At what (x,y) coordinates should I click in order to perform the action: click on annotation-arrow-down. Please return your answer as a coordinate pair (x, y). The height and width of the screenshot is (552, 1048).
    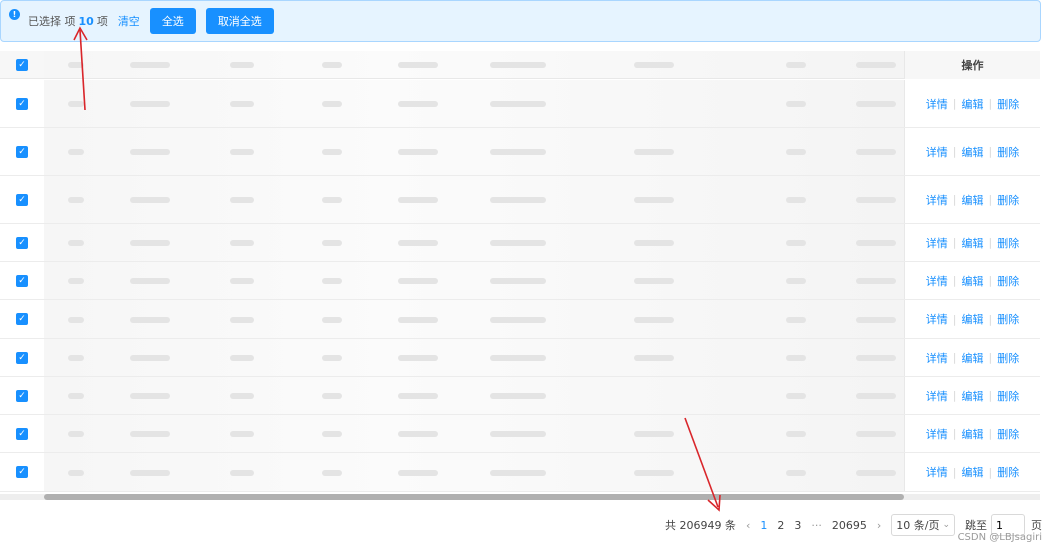
    Looking at the image, I should click on (701, 462).